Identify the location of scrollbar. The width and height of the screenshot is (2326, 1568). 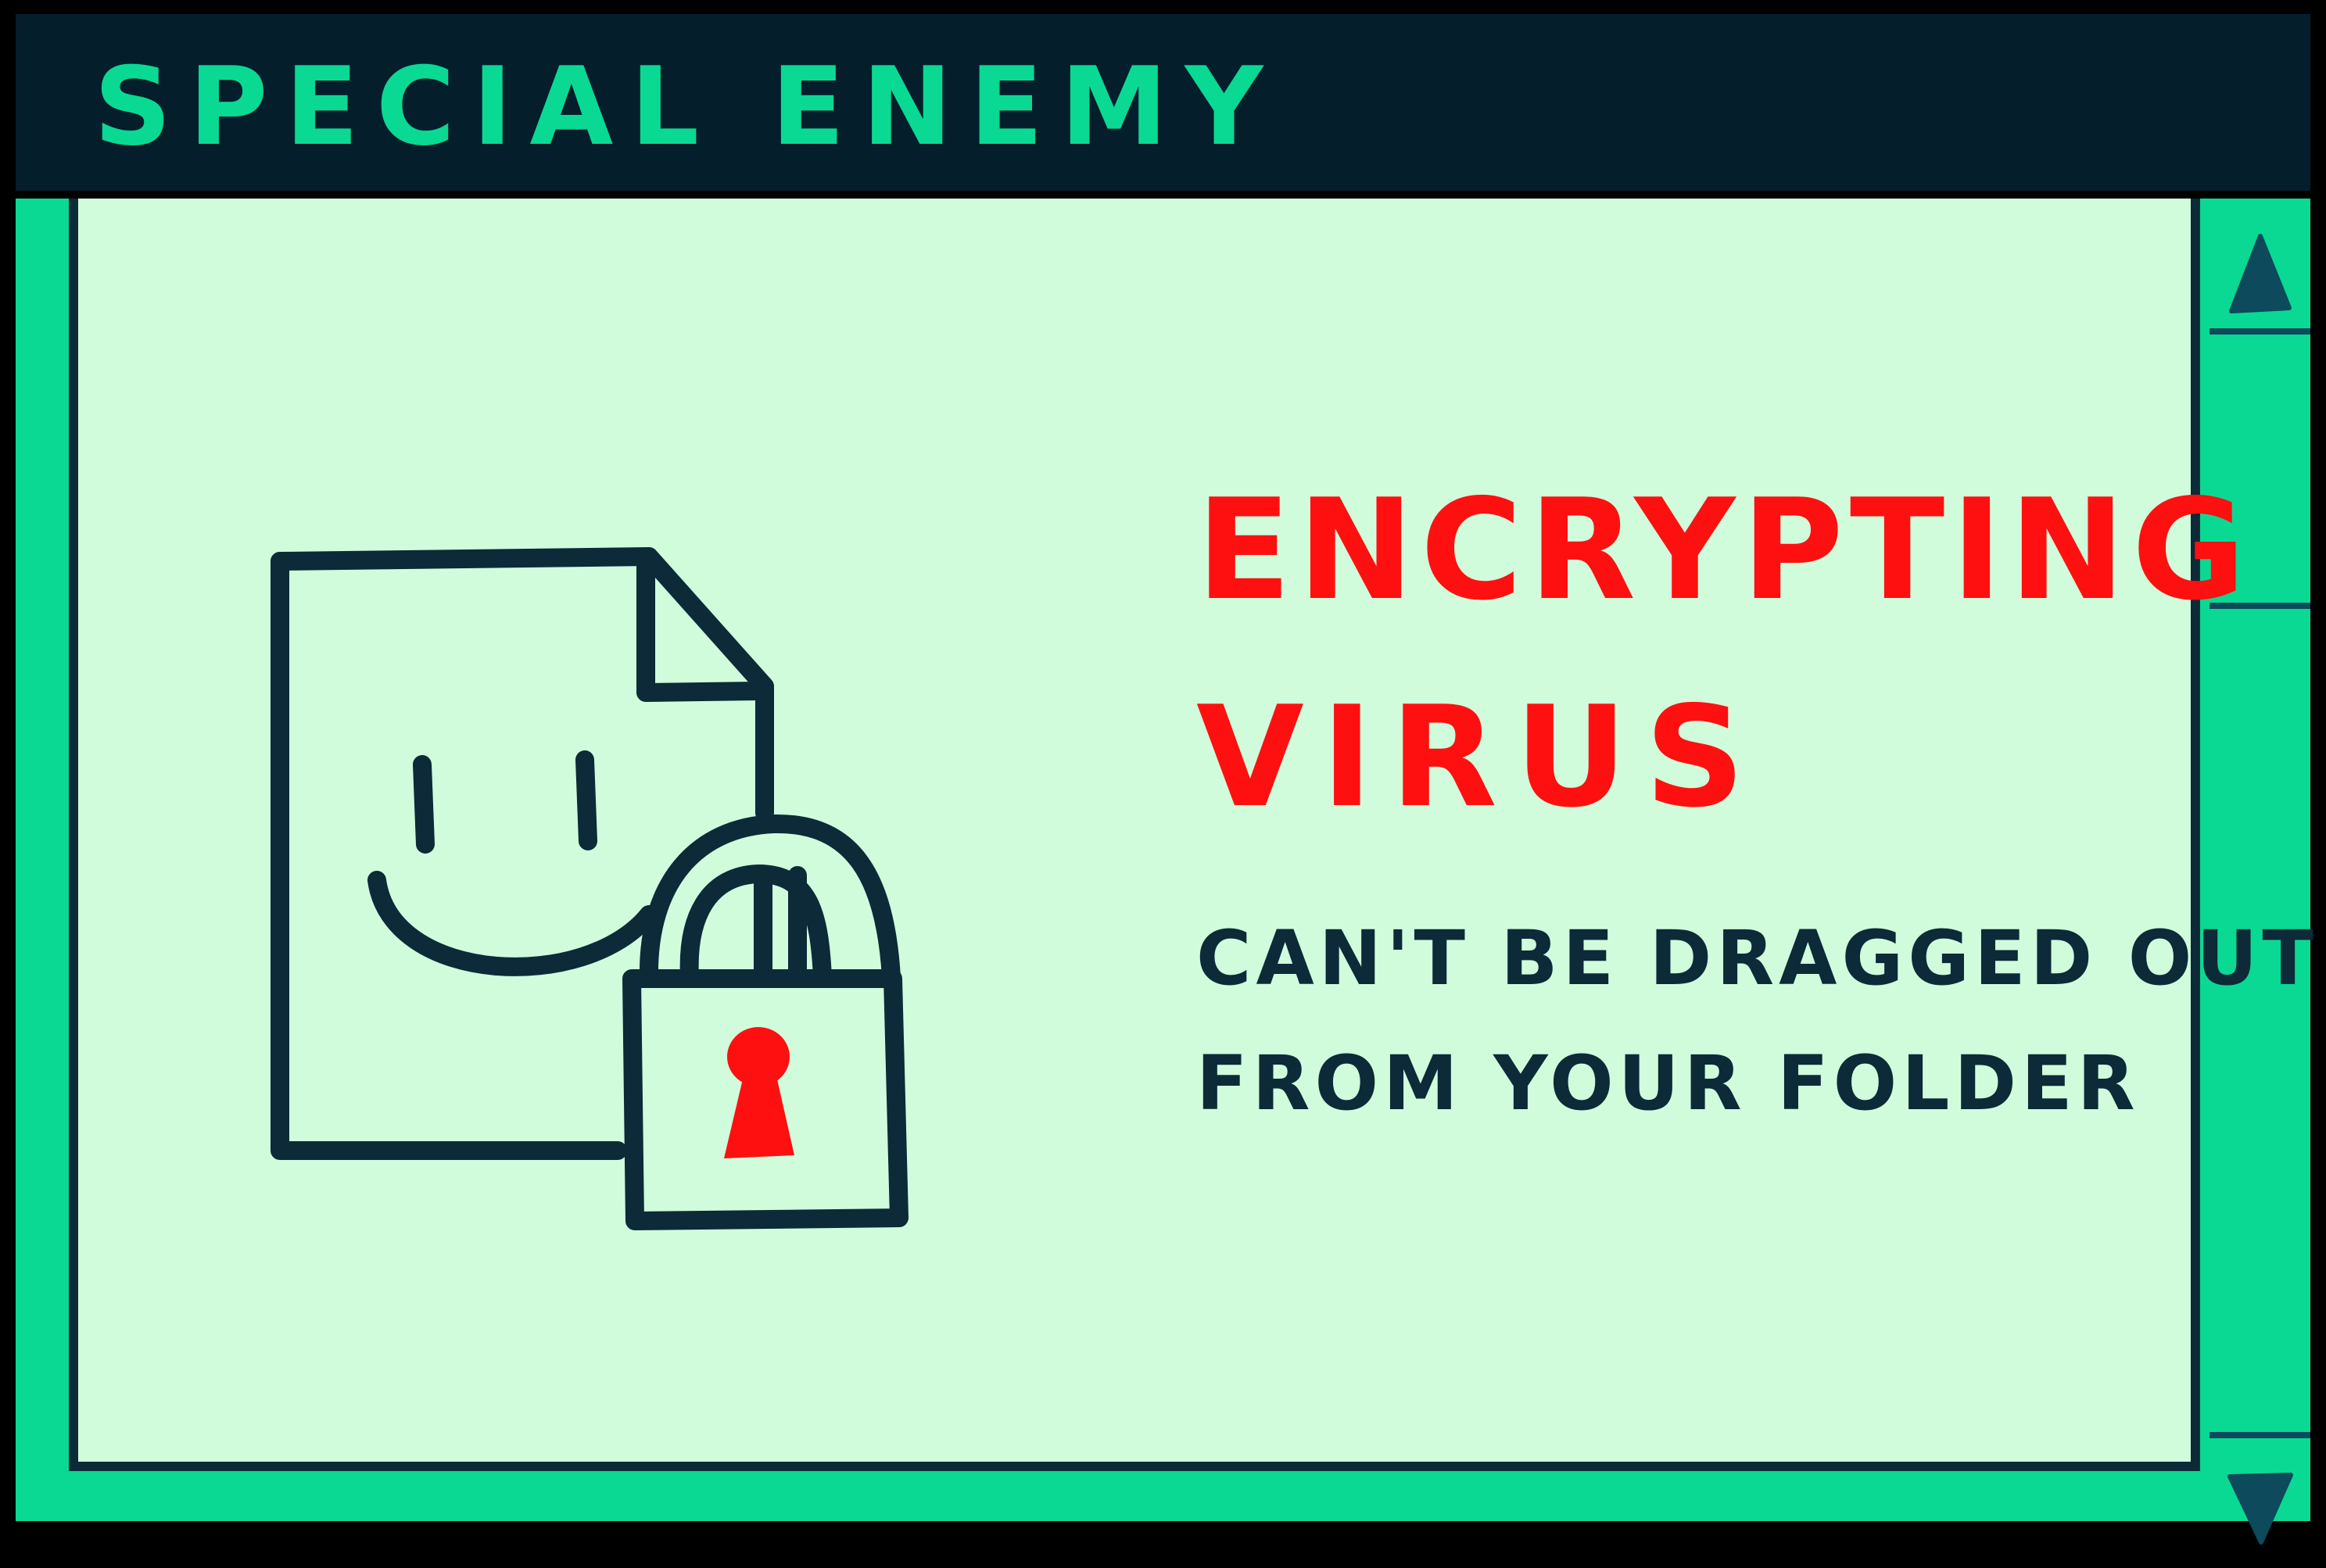
(2260, 872).